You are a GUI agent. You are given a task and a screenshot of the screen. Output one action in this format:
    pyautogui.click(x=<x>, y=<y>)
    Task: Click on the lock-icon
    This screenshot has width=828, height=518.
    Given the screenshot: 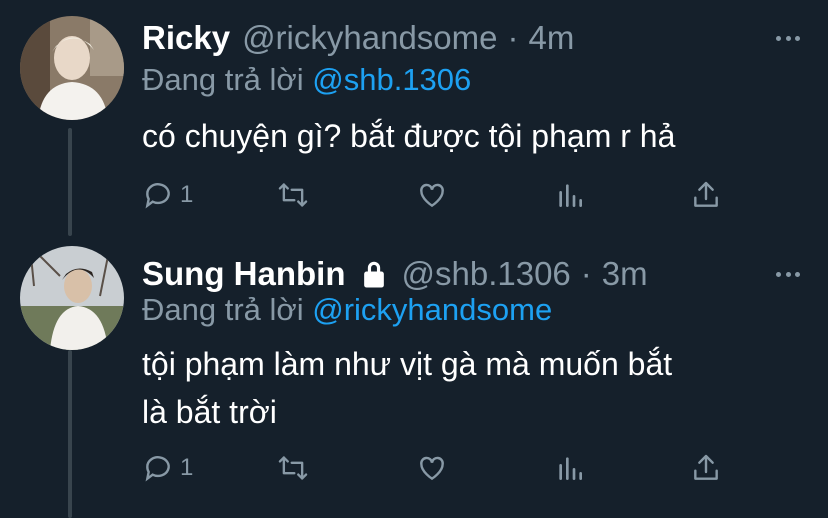 What is the action you would take?
    pyautogui.click(x=374, y=274)
    